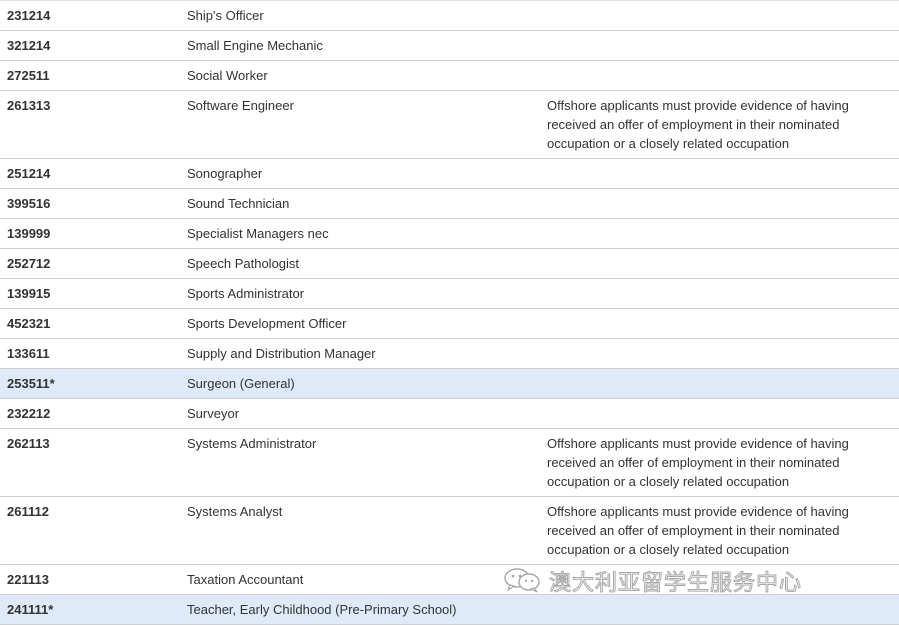 This screenshot has width=899, height=625. What do you see at coordinates (30, 609) in the screenshot?
I see `occupation-code: 241111*` at bounding box center [30, 609].